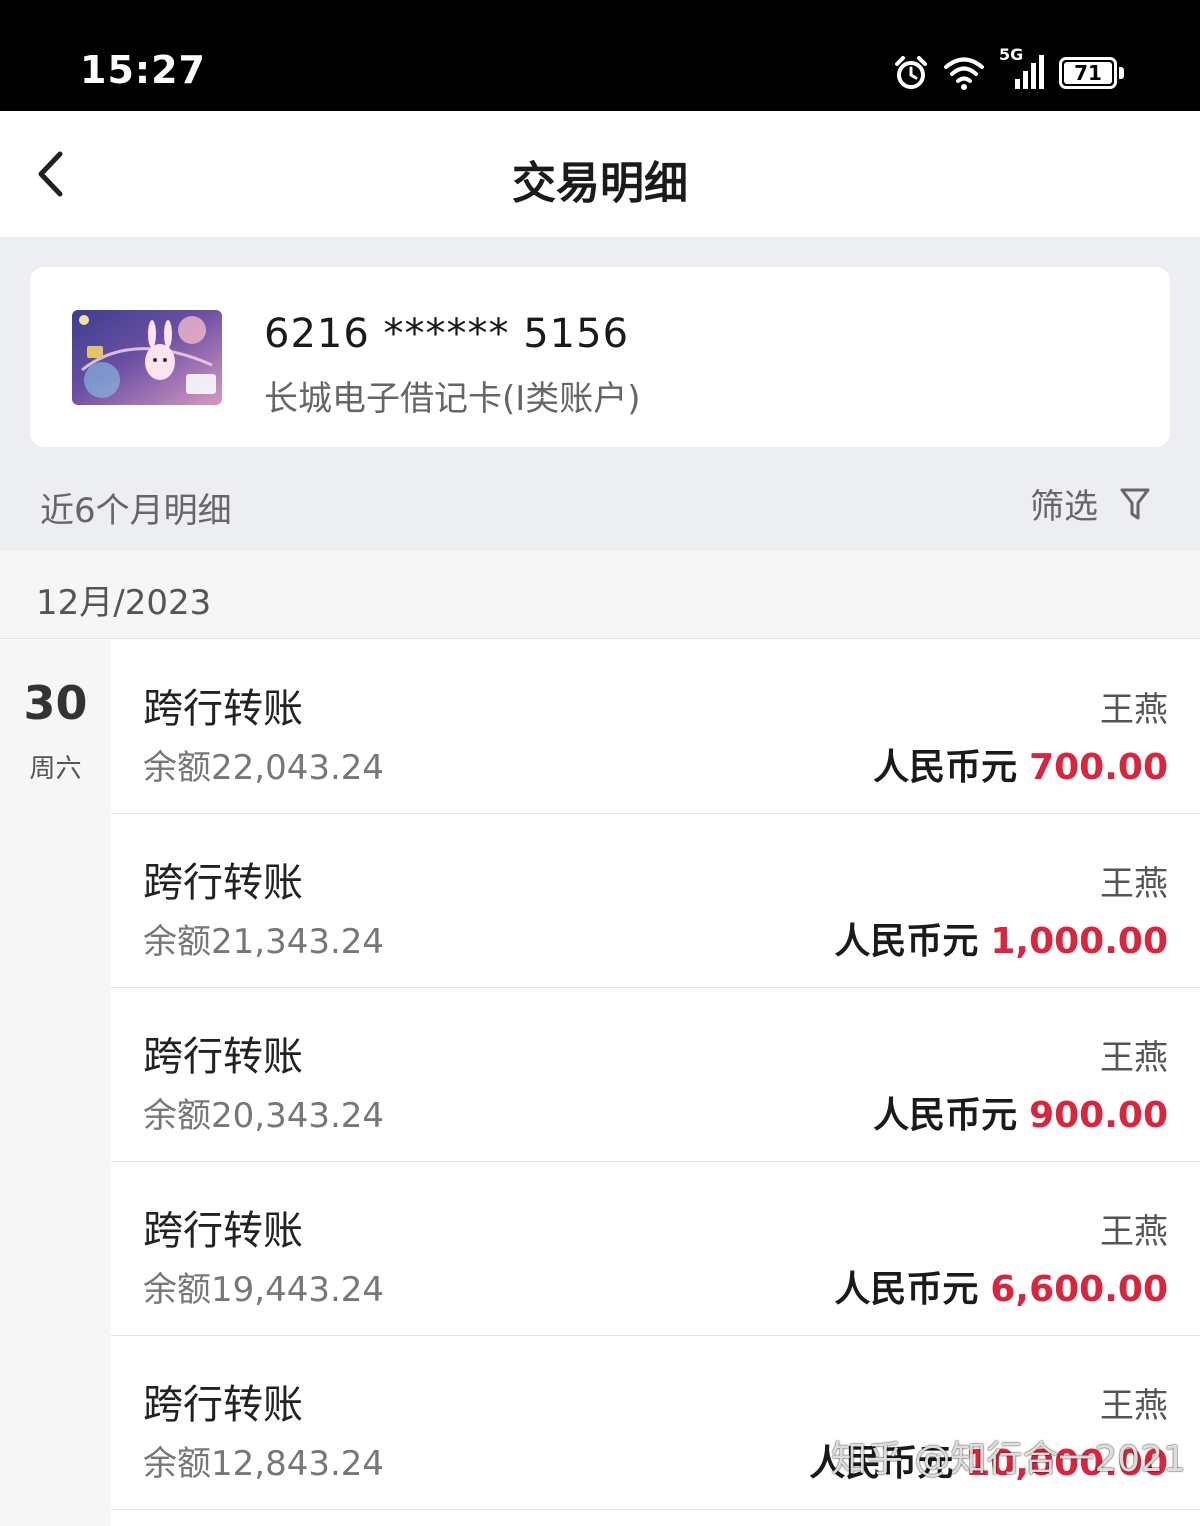 This screenshot has width=1200, height=1526. What do you see at coordinates (124, 603) in the screenshot?
I see `month-label: 12月/2023` at bounding box center [124, 603].